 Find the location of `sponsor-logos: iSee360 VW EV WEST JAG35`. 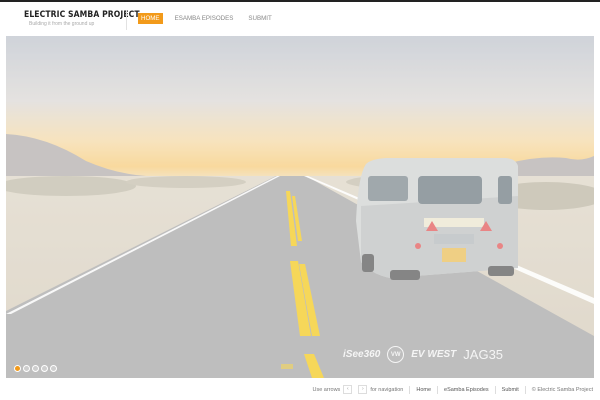

sponsor-logos: iSee360 VW EV WEST JAG35 is located at coordinates (423, 354).